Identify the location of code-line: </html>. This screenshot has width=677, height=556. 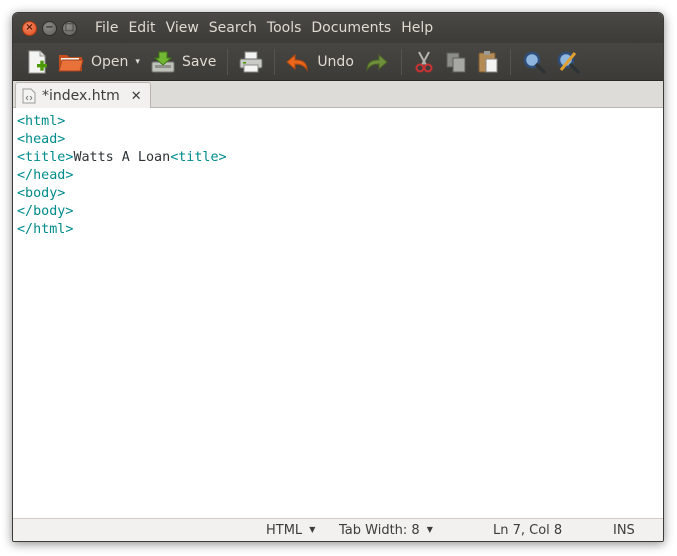
(340, 230).